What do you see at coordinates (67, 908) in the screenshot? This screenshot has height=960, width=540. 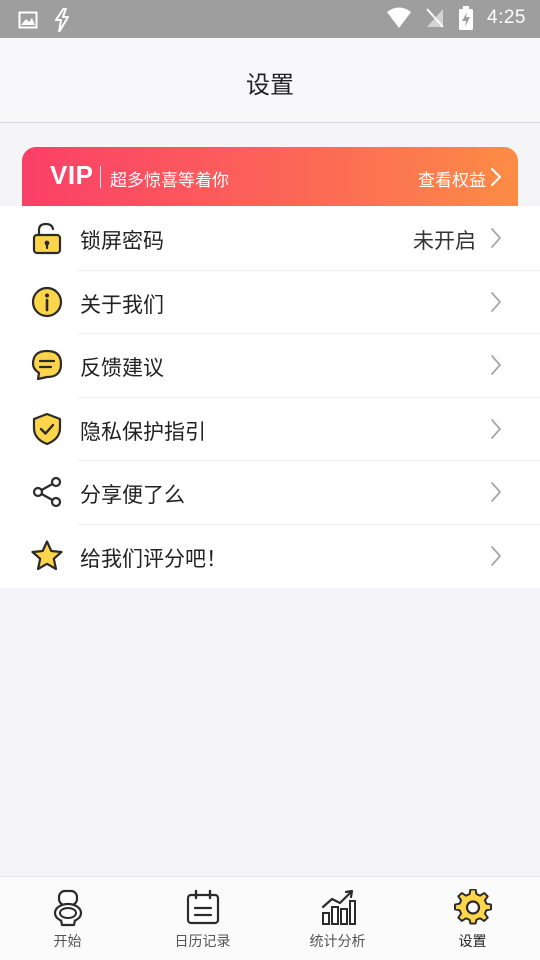 I see `toilet-icon` at bounding box center [67, 908].